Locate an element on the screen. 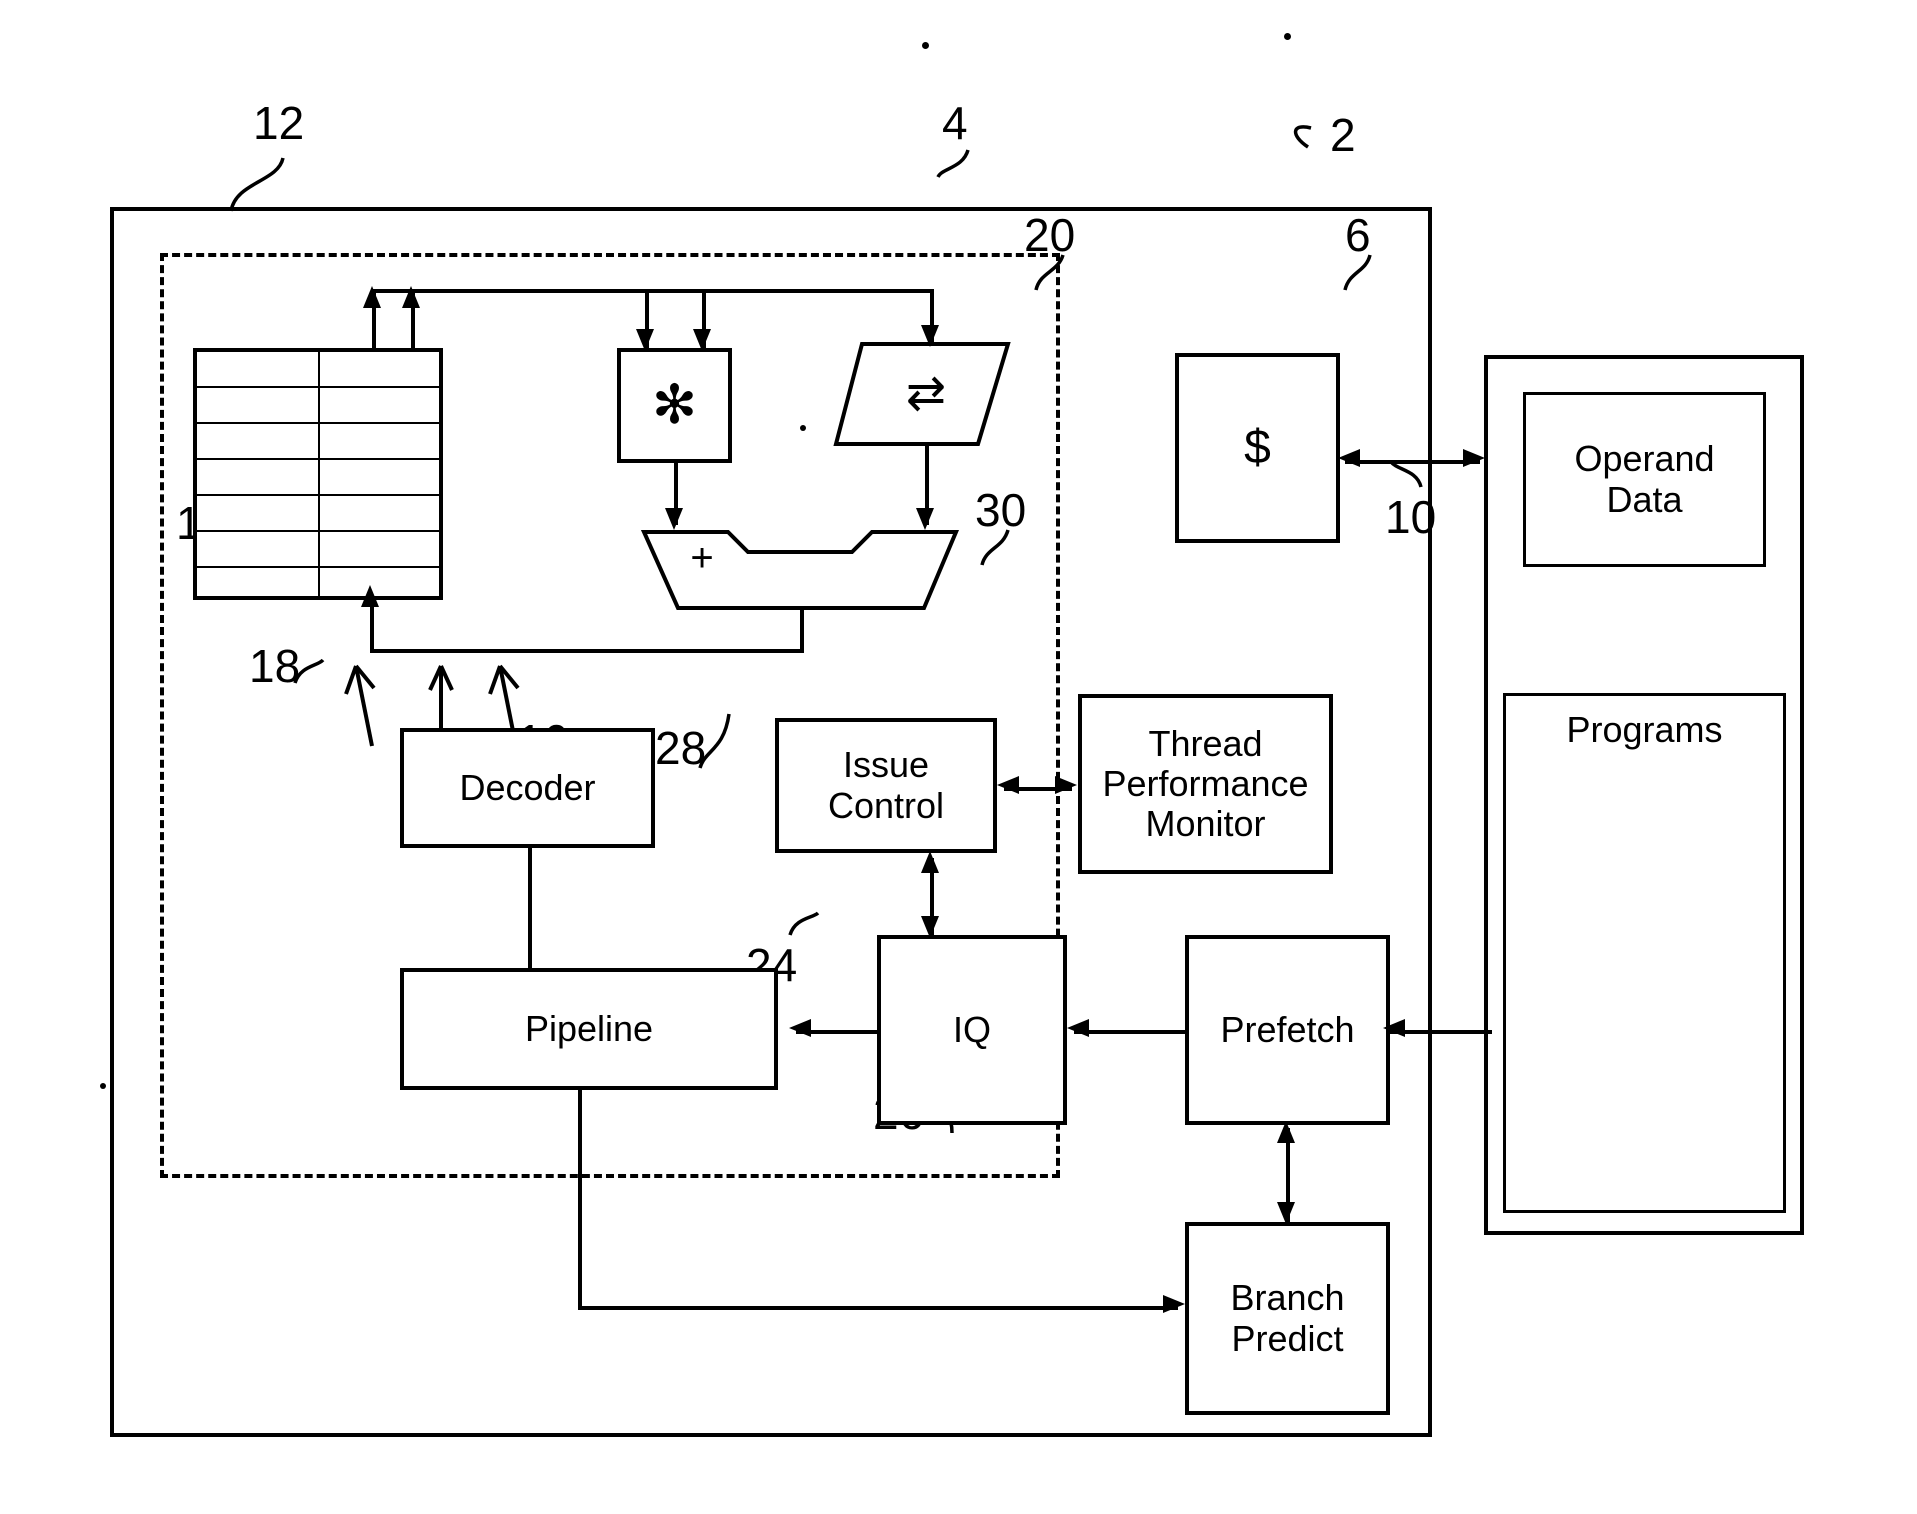 The width and height of the screenshot is (1917, 1514). memory-prefetch-link is located at coordinates (1441, 1032).